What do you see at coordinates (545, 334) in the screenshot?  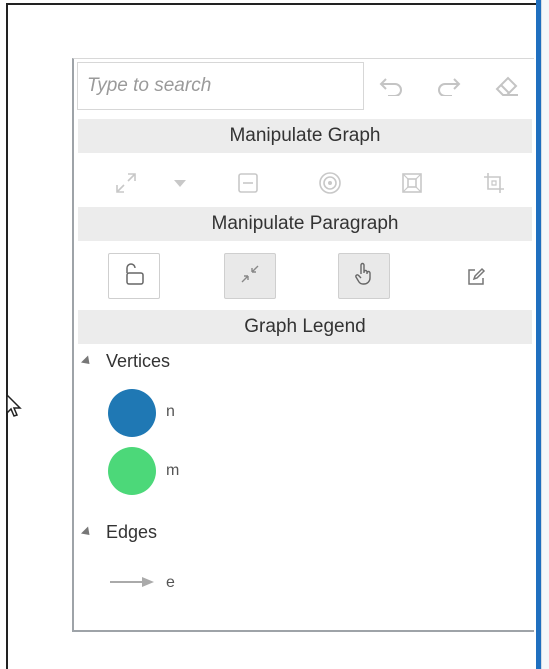 I see `scrollbar-track` at bounding box center [545, 334].